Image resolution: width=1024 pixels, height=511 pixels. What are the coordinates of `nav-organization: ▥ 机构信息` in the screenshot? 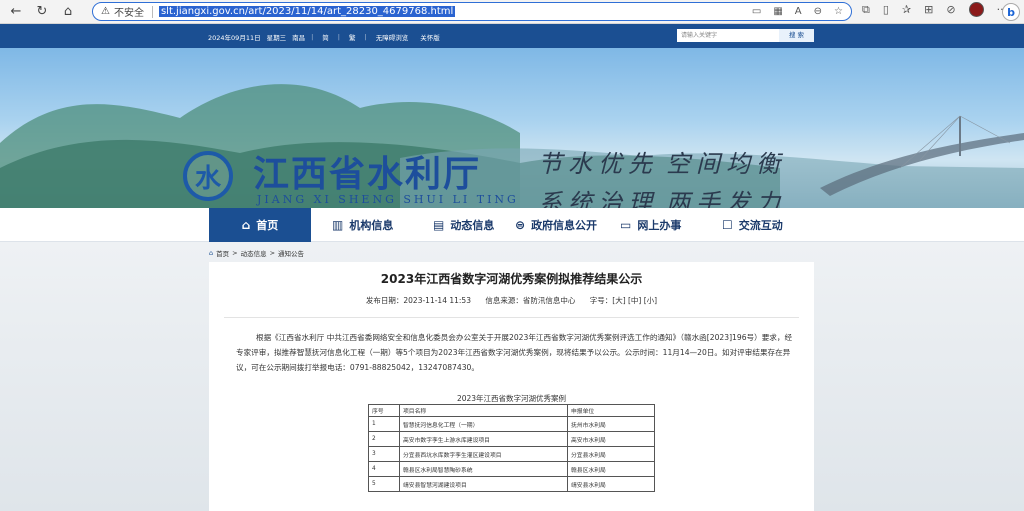 It's located at (362, 225).